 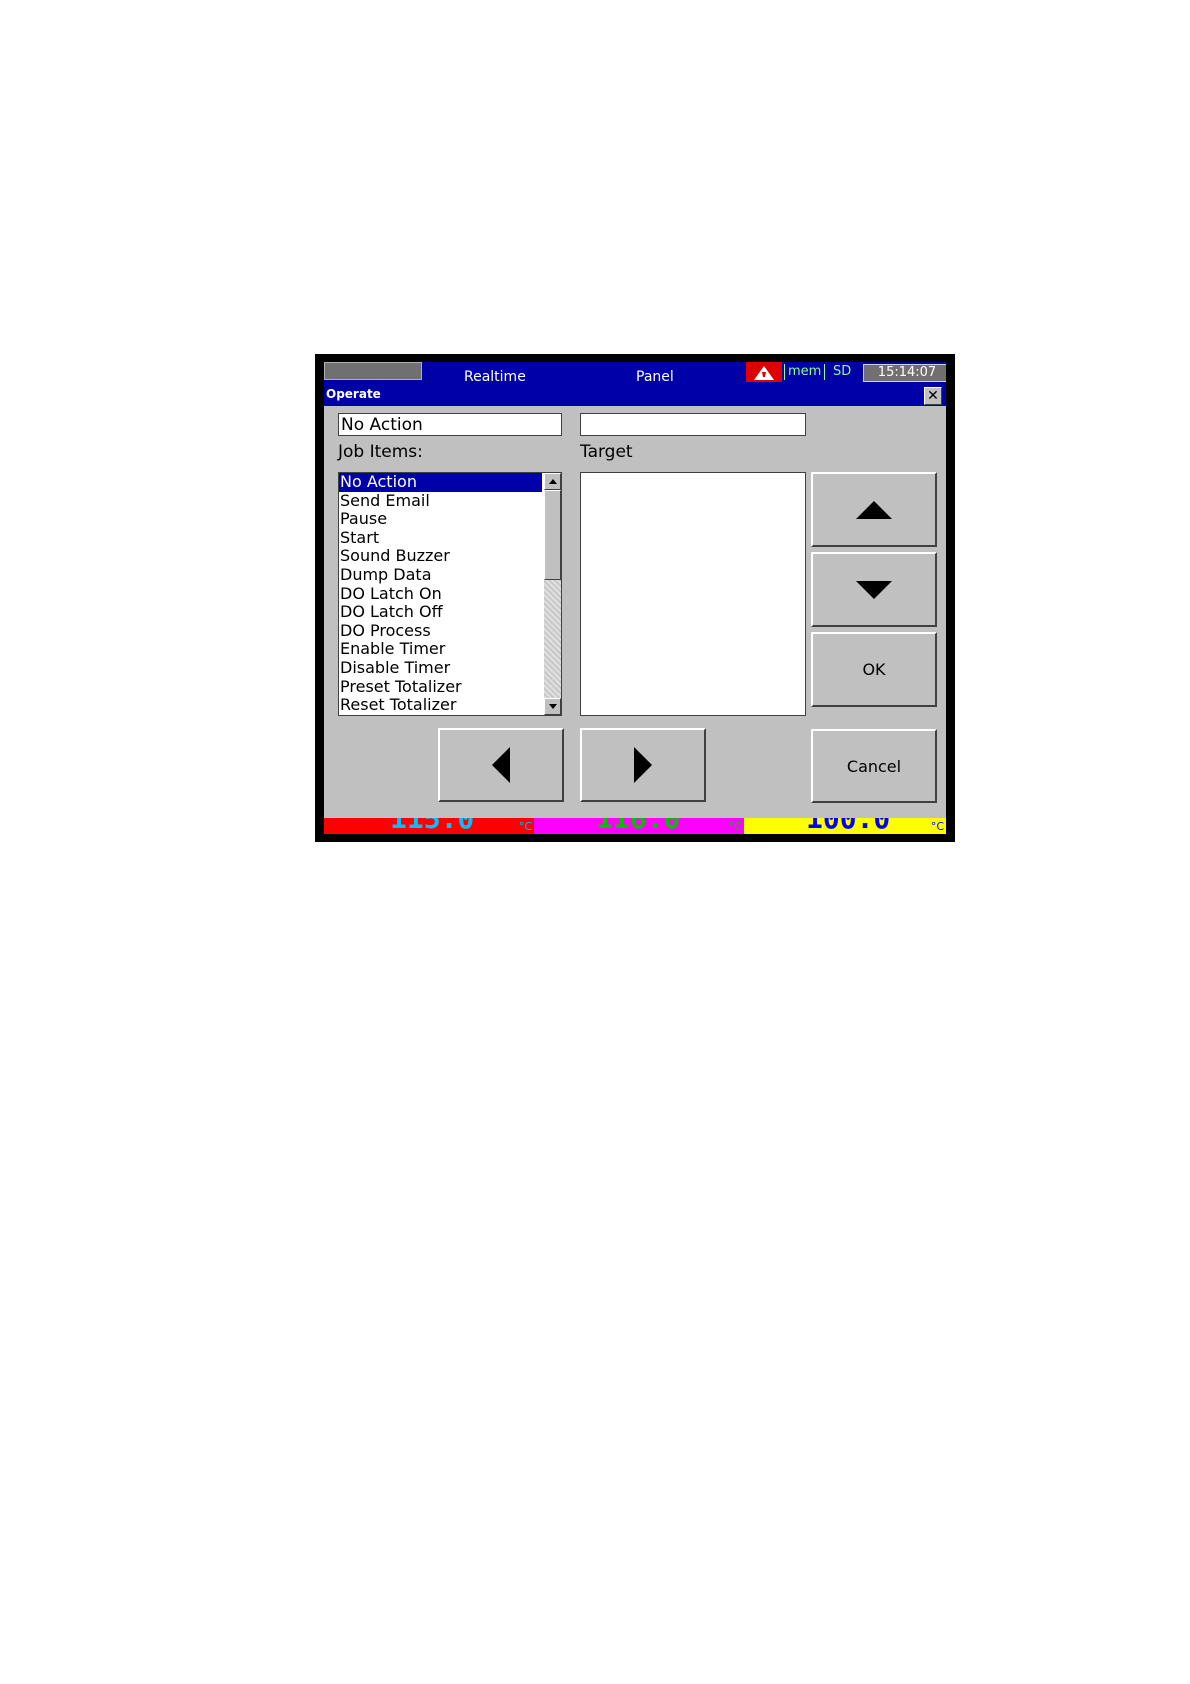 I want to click on job-item: Dump Data, so click(x=440, y=575).